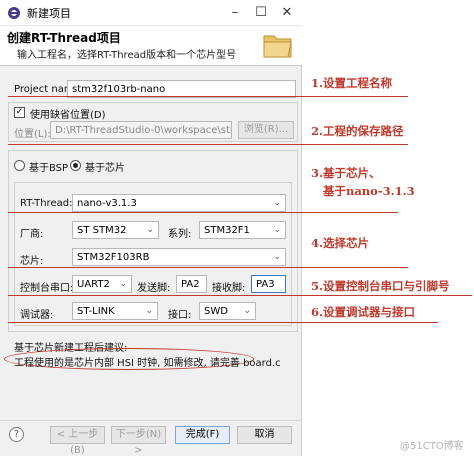 The height and width of the screenshot is (459, 474). What do you see at coordinates (127, 55) in the screenshot?
I see `page-description: 输入工程名，选择RT-Thread版本和一个芯片型号` at bounding box center [127, 55].